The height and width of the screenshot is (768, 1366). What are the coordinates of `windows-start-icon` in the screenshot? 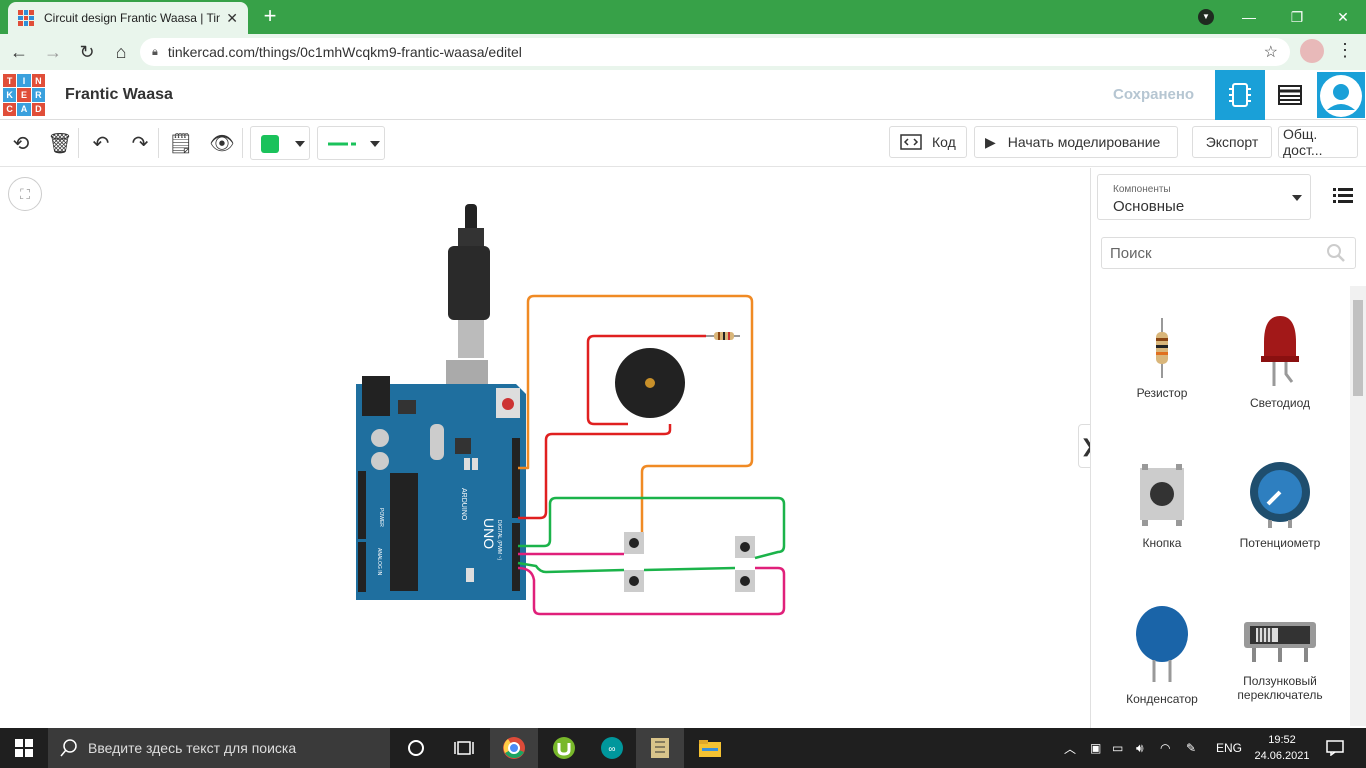 It's located at (24, 748).